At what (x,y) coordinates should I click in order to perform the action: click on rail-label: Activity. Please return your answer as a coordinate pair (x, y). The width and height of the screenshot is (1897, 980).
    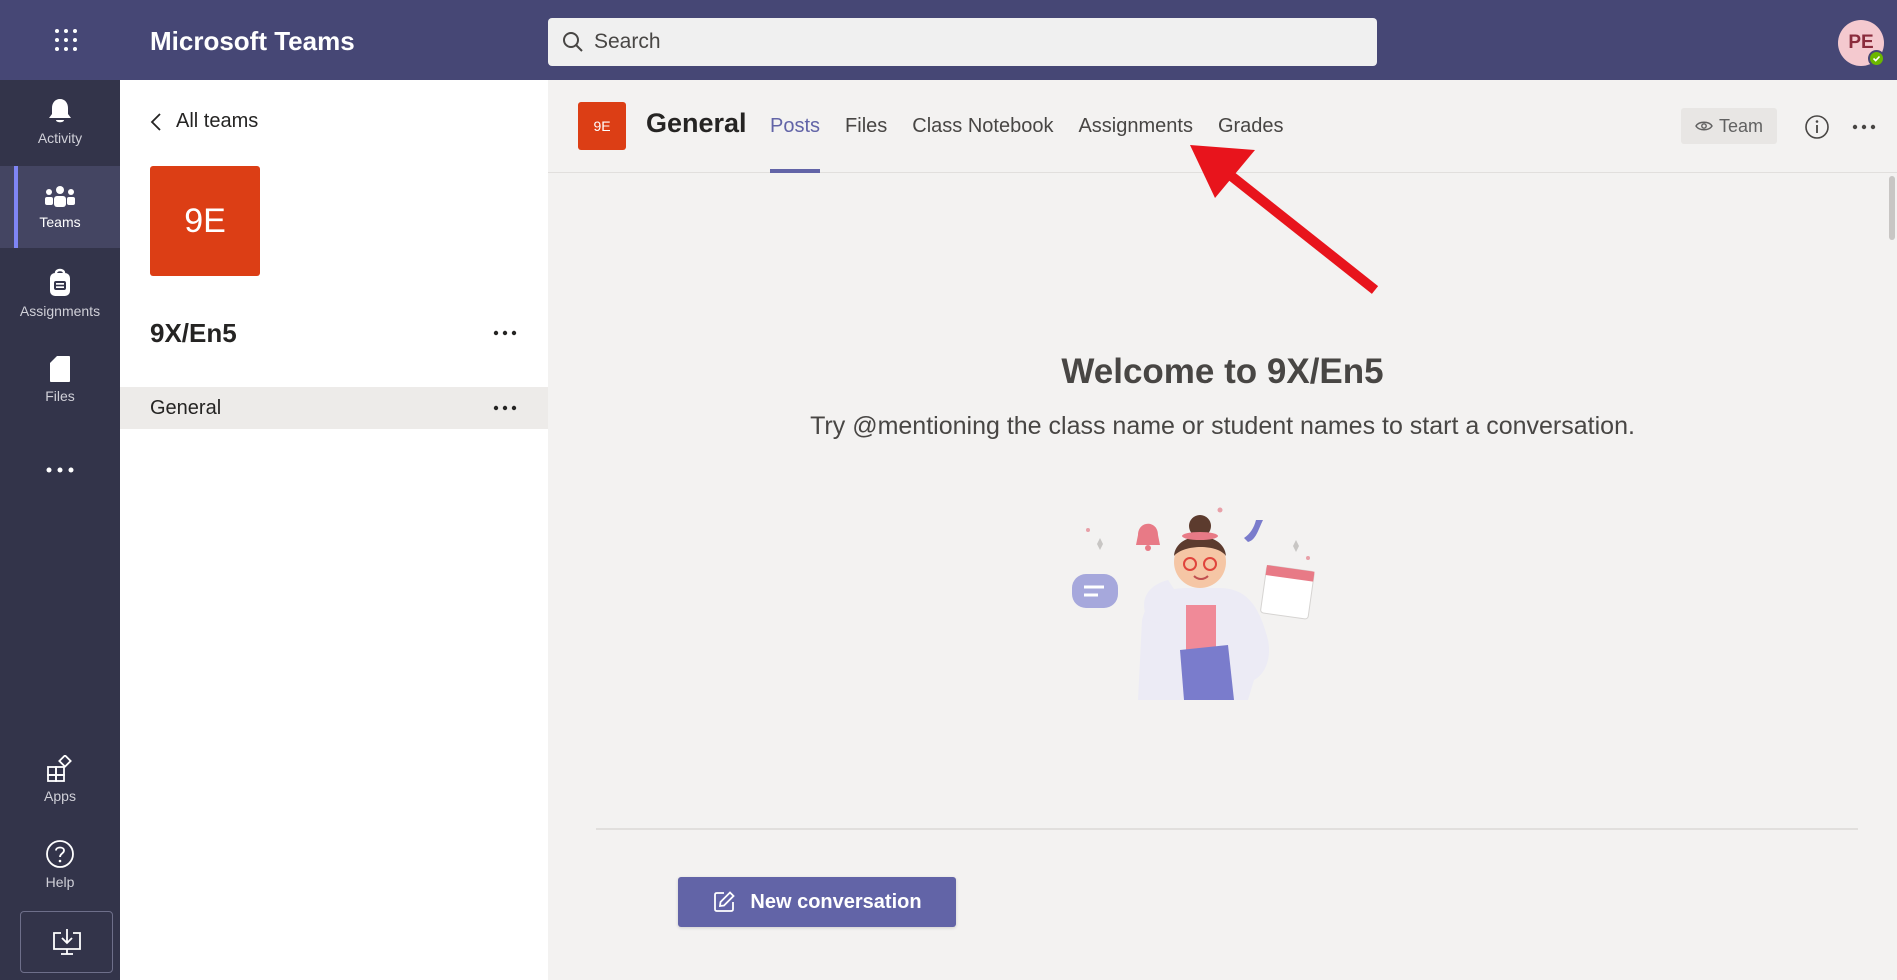
    Looking at the image, I should click on (60, 137).